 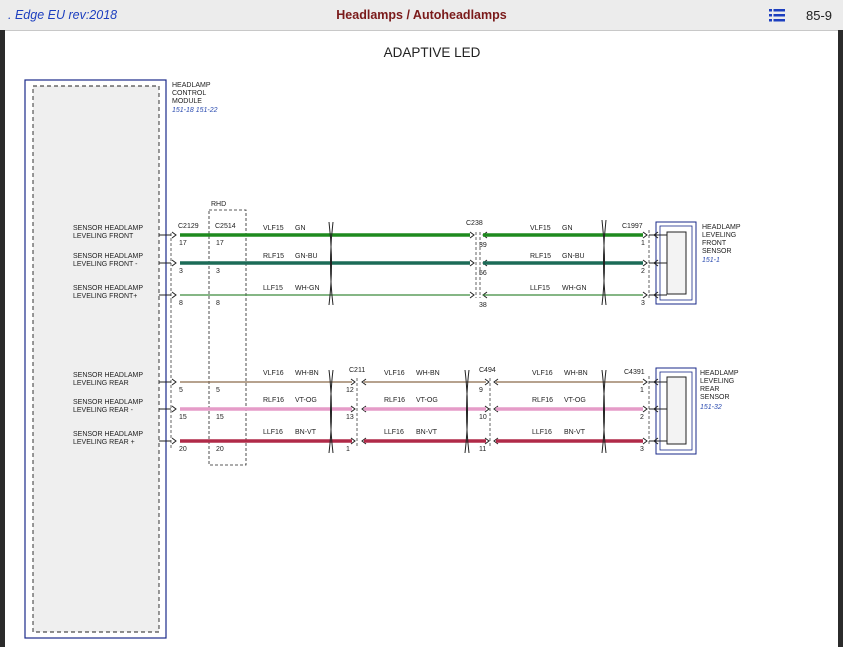 I want to click on c2129-pin: 5, so click(x=181, y=390).